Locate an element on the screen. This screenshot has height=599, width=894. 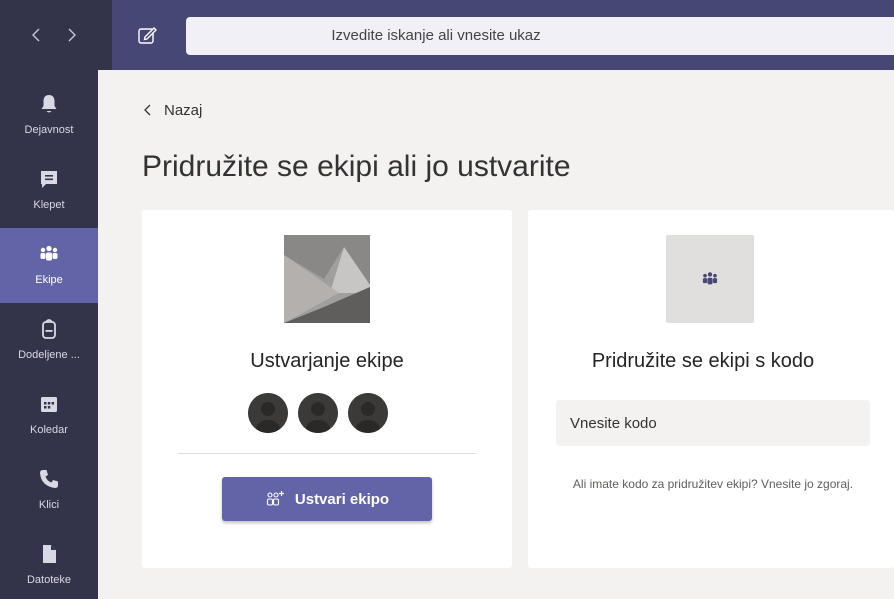
rail-item-calendar: Koledar is located at coordinates (49, 415).